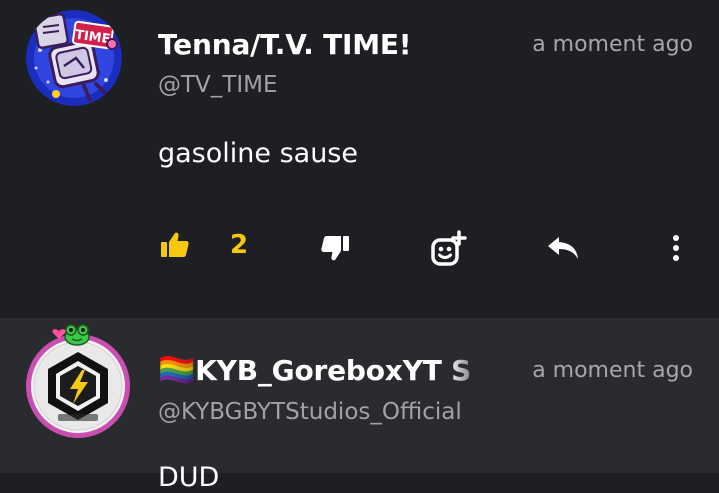 The height and width of the screenshot is (493, 719). Describe the element at coordinates (258, 153) in the screenshot. I see `comment-text: gasoline sause` at that location.